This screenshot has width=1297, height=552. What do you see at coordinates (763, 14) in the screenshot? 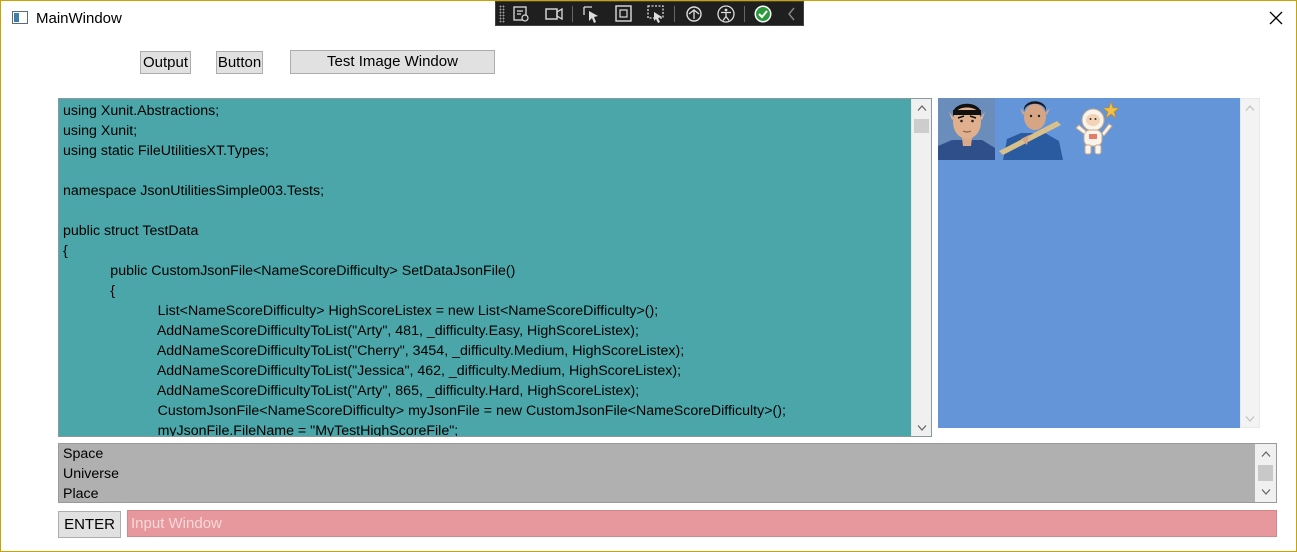
I see `checkmark-icon` at bounding box center [763, 14].